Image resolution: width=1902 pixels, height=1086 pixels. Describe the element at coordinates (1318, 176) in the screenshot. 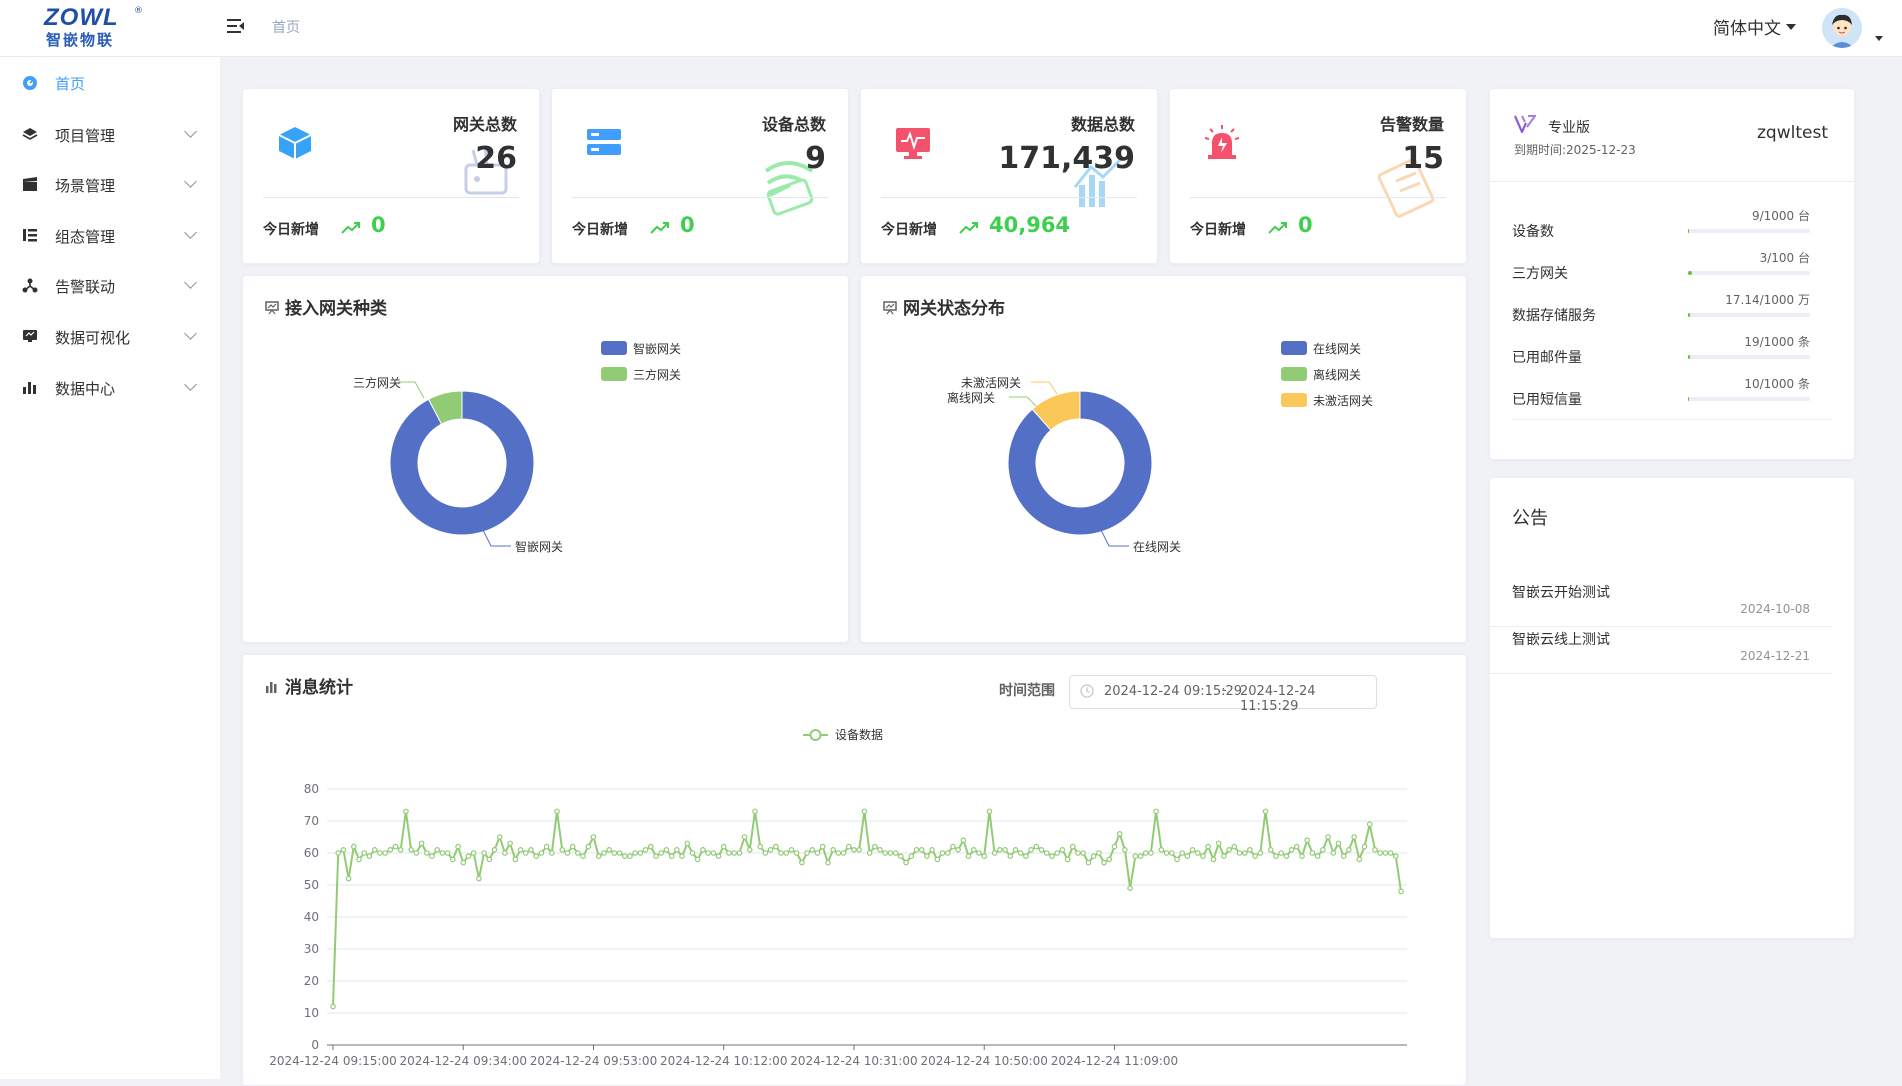

I see `stat-card-3: 告警数量 15 今日新增 0` at that location.